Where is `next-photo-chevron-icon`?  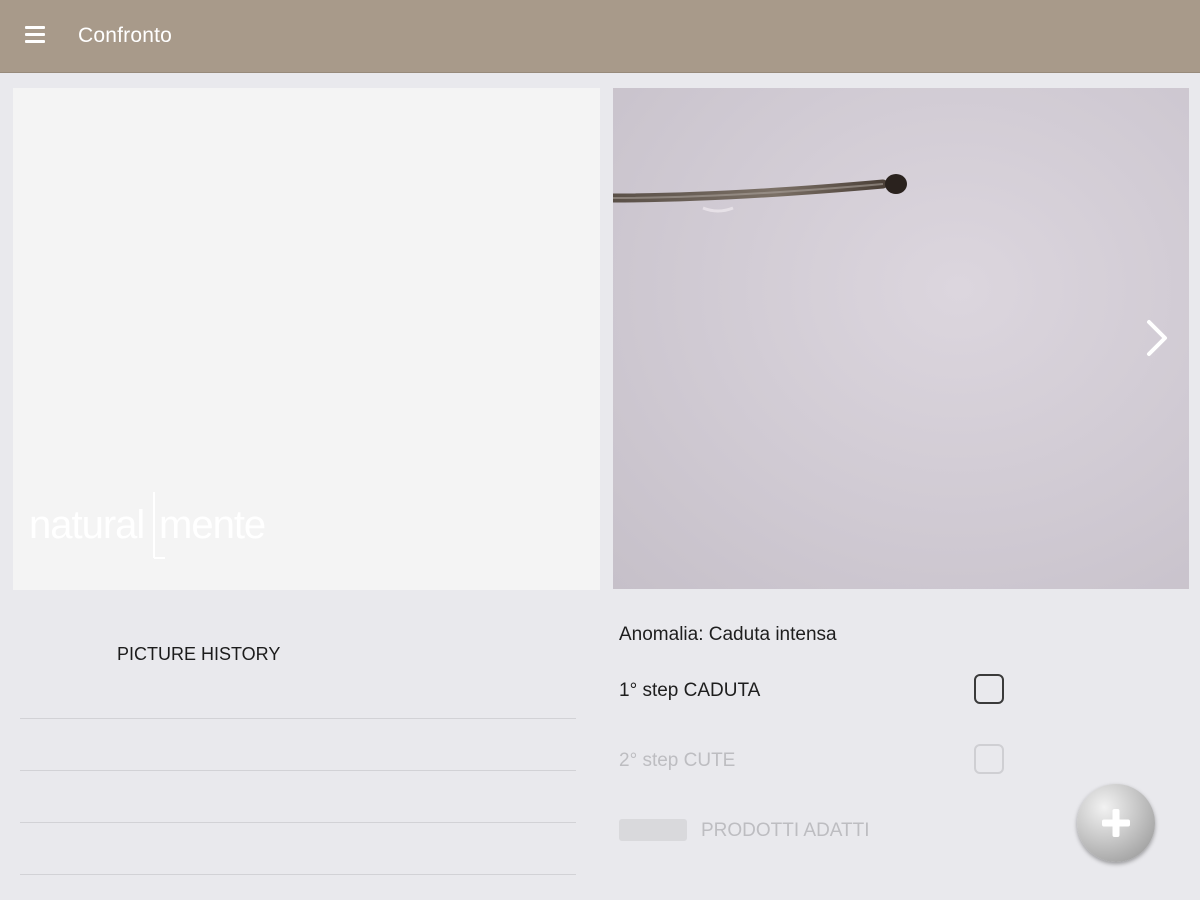 next-photo-chevron-icon is located at coordinates (1157, 338).